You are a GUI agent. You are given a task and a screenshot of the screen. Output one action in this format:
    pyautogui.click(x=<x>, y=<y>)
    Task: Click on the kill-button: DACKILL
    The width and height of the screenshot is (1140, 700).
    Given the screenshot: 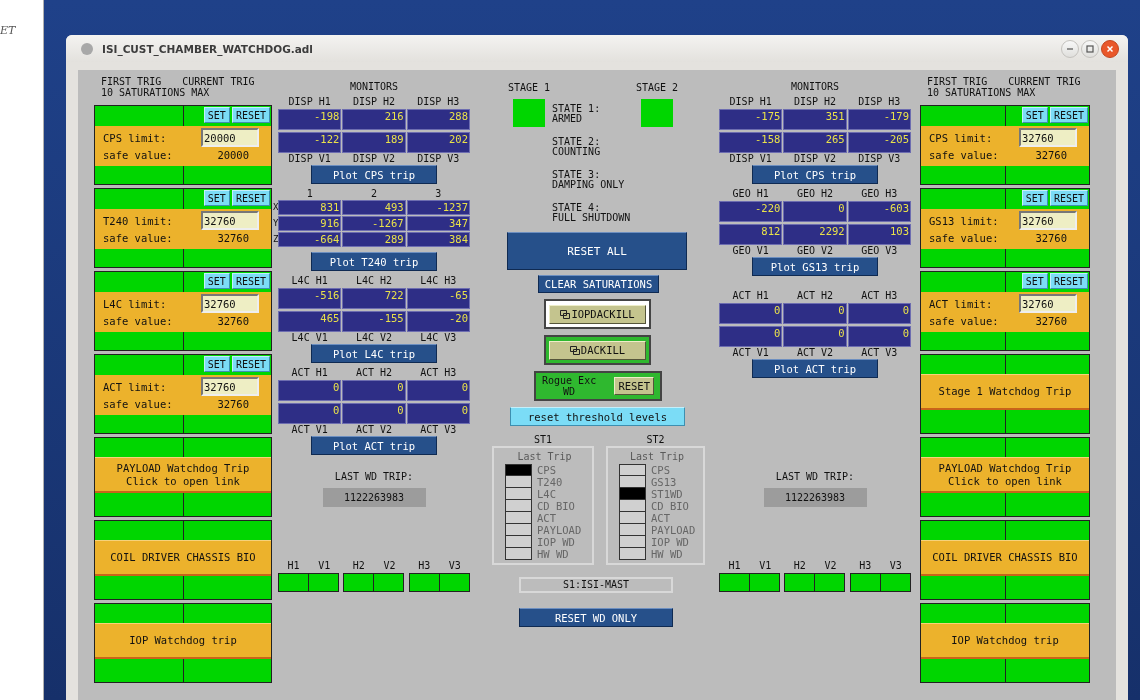 What is the action you would take?
    pyautogui.click(x=597, y=350)
    